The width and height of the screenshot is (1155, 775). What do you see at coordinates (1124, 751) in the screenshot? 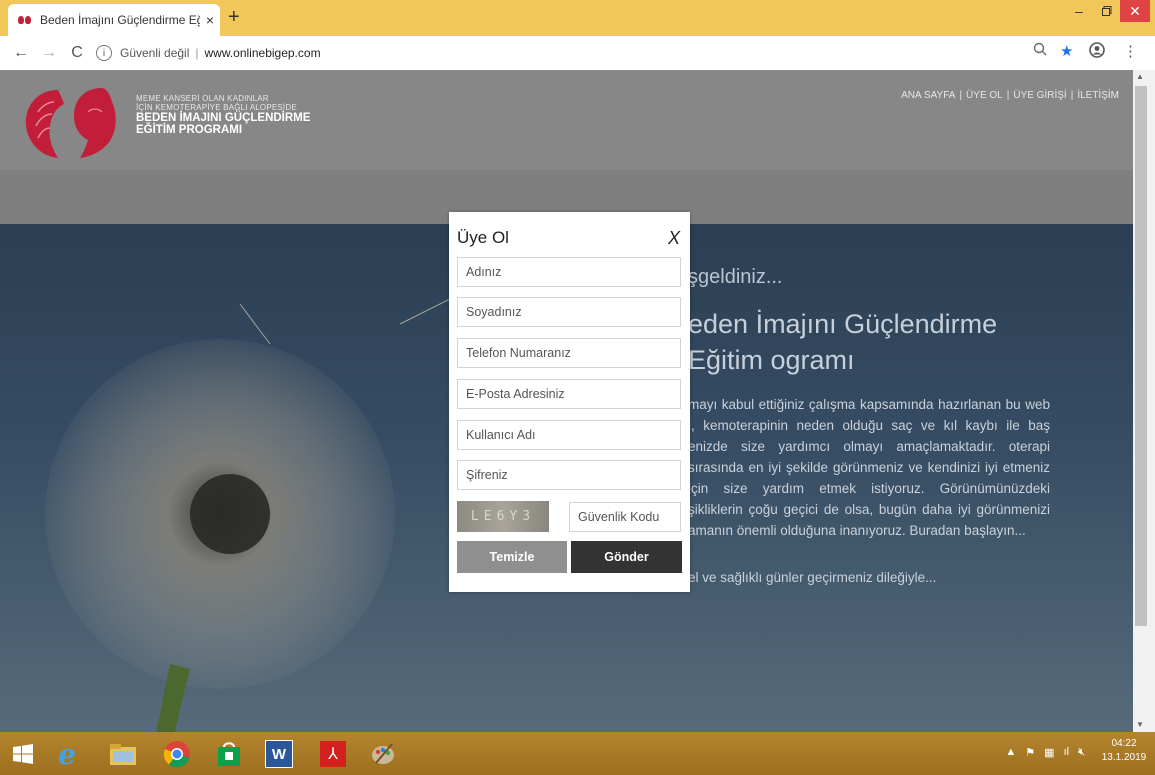
I see `taskbar-clock: 04:22 13.1.2019` at bounding box center [1124, 751].